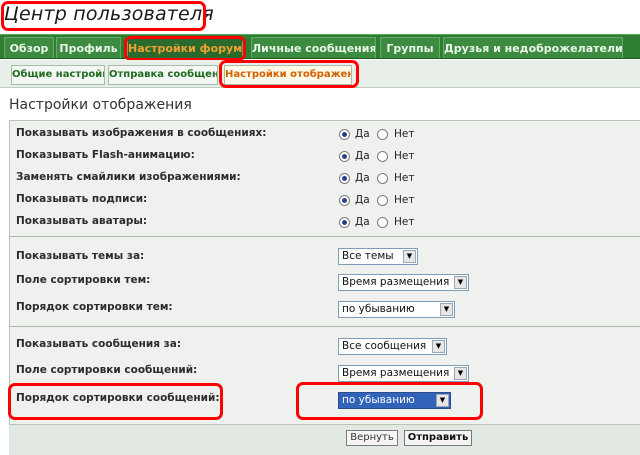 This screenshot has height=455, width=640. Describe the element at coordinates (382, 178) in the screenshot. I see `radio-smilies-no` at that location.